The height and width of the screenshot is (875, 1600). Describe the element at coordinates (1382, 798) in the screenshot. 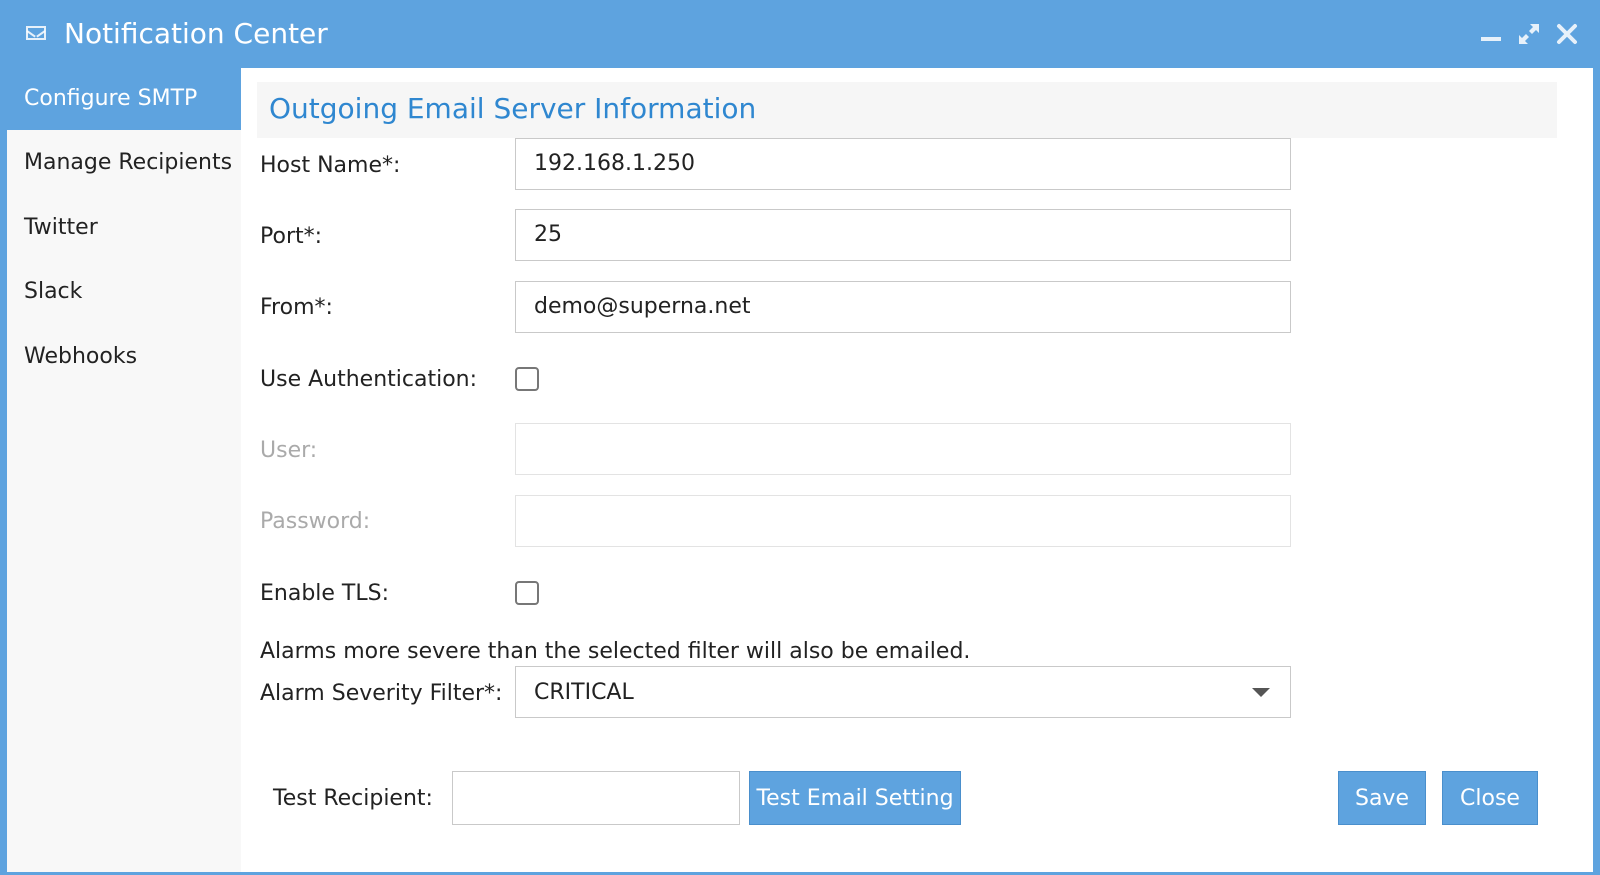

I see `save-button: Save` at that location.